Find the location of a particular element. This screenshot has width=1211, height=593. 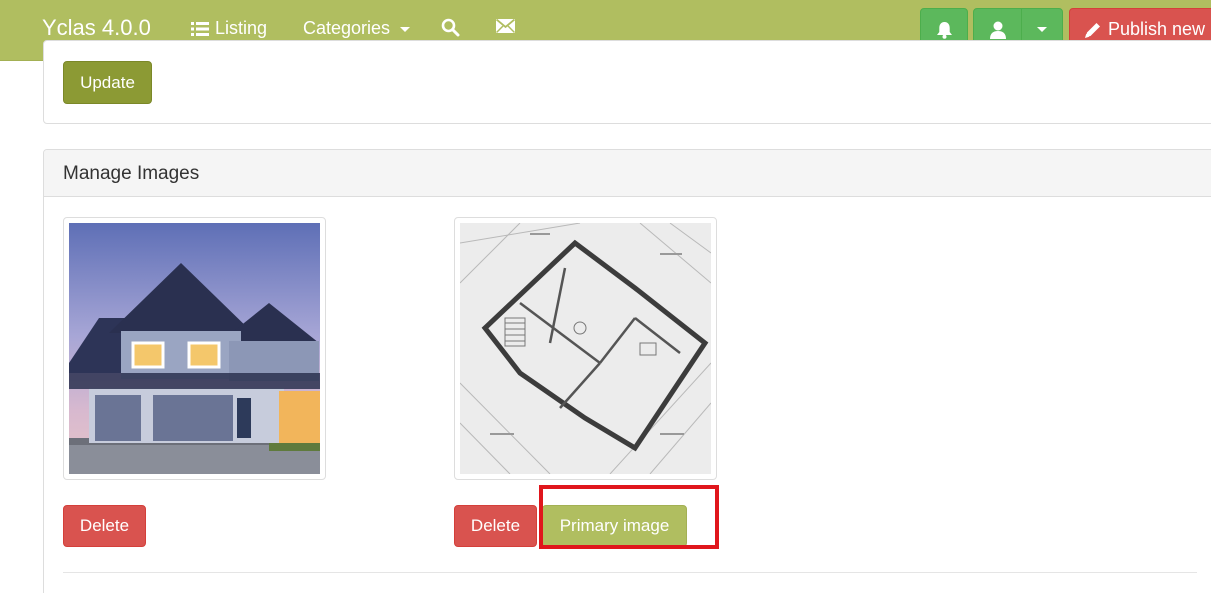

publish-new-label: Publish new is located at coordinates (1157, 29).